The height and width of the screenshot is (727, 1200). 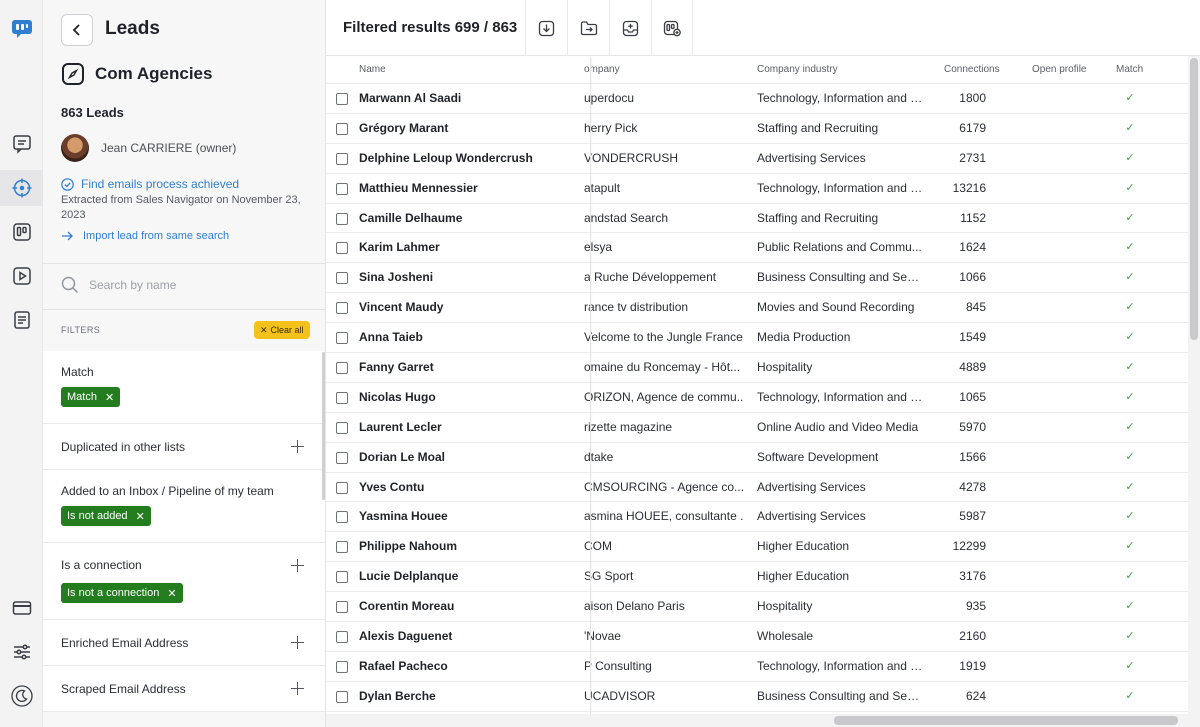 What do you see at coordinates (474, 457) in the screenshot?
I see `lead-name: Dorian Le Moal` at bounding box center [474, 457].